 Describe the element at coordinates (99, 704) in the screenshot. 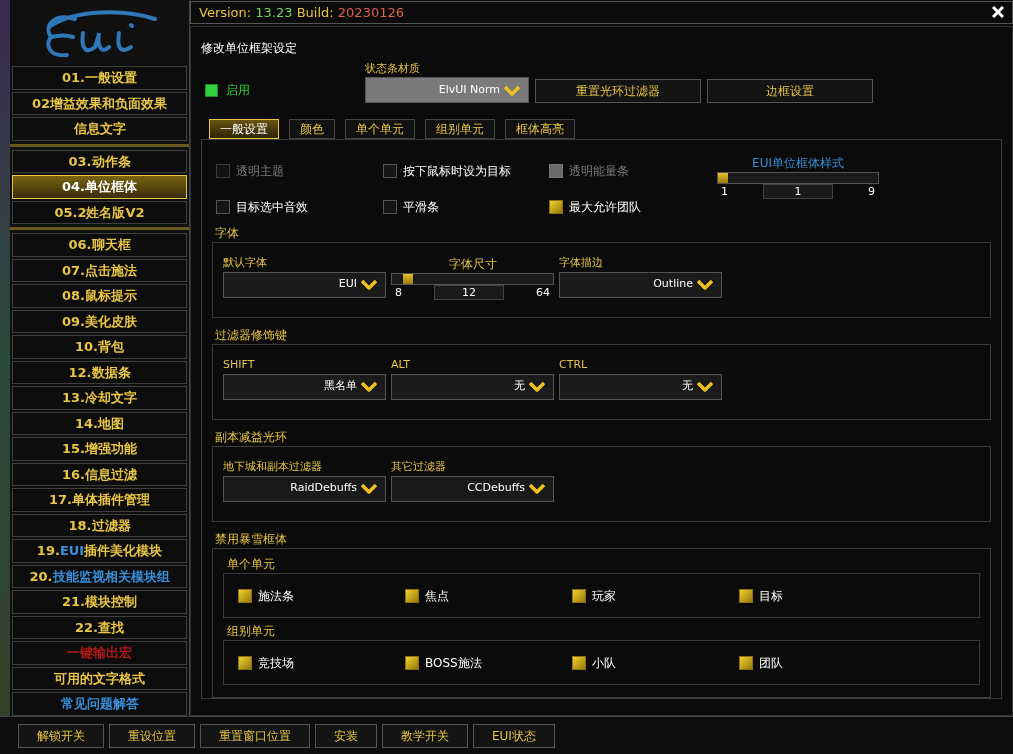

I see `sidebar-item: 常见问题解答` at that location.